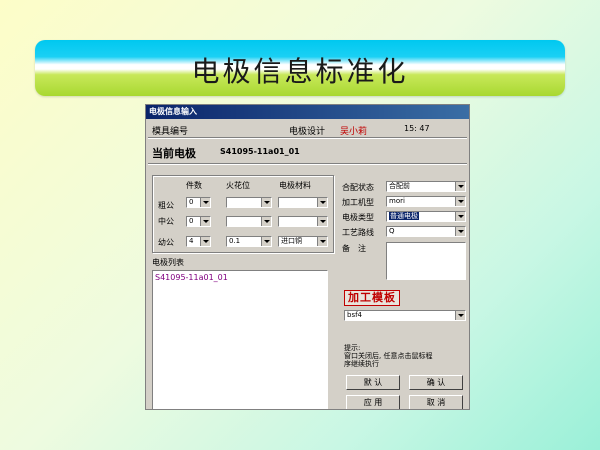  Describe the element at coordinates (417, 128) in the screenshot. I see `clock-time: 15: 47` at that location.